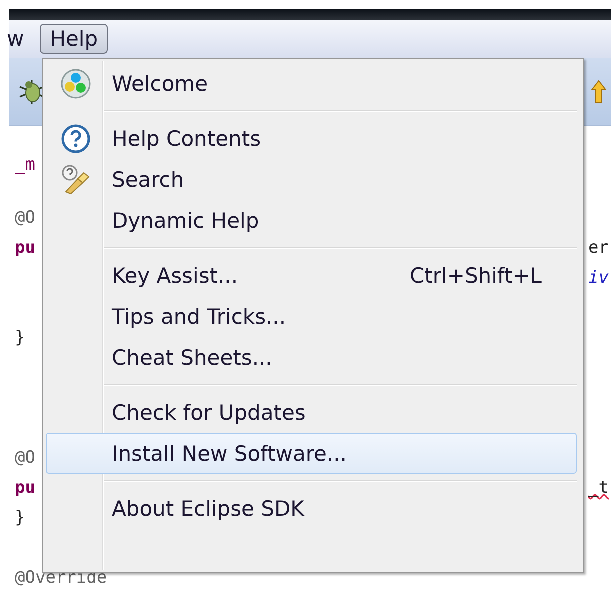 The image size is (611, 590). I want to click on code-text: iv, so click(598, 278).